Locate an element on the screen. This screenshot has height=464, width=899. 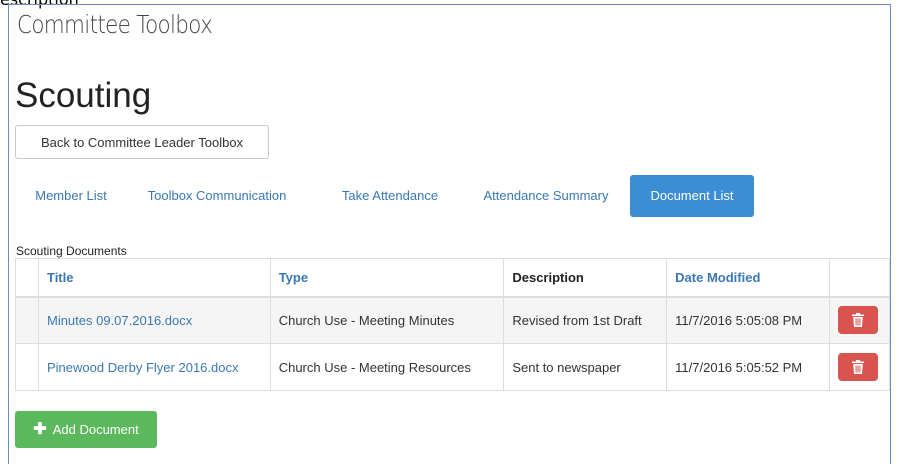
document-description-cell: Revised from 1st Draft is located at coordinates (585, 320).